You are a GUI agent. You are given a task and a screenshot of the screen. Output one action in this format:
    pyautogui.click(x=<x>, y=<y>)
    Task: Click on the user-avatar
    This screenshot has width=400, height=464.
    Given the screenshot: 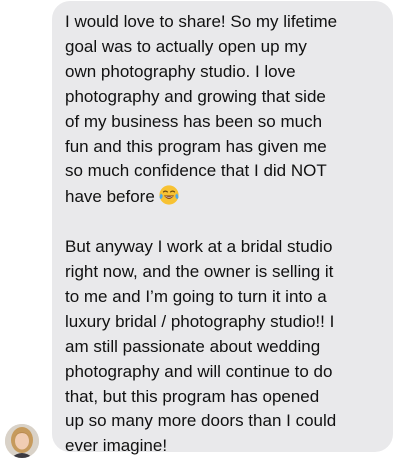 What is the action you would take?
    pyautogui.click(x=22, y=441)
    